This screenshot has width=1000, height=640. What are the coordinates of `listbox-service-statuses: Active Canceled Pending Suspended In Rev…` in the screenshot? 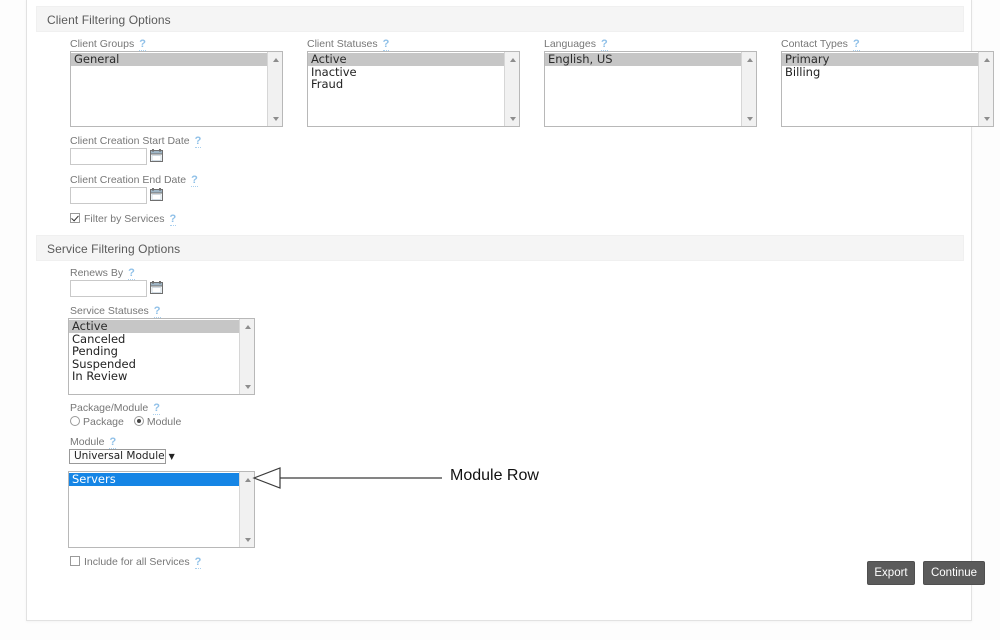 It's located at (161, 356).